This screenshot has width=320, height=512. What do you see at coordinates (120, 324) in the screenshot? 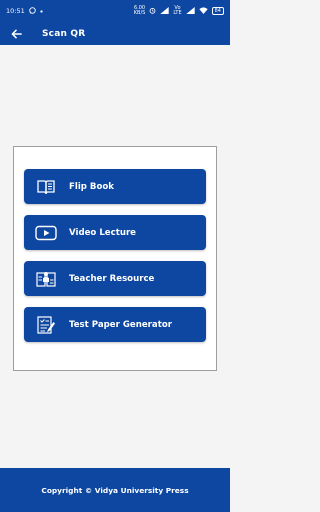
I see `menu-label-test-paper-generator: Test Paper Generator` at bounding box center [120, 324].